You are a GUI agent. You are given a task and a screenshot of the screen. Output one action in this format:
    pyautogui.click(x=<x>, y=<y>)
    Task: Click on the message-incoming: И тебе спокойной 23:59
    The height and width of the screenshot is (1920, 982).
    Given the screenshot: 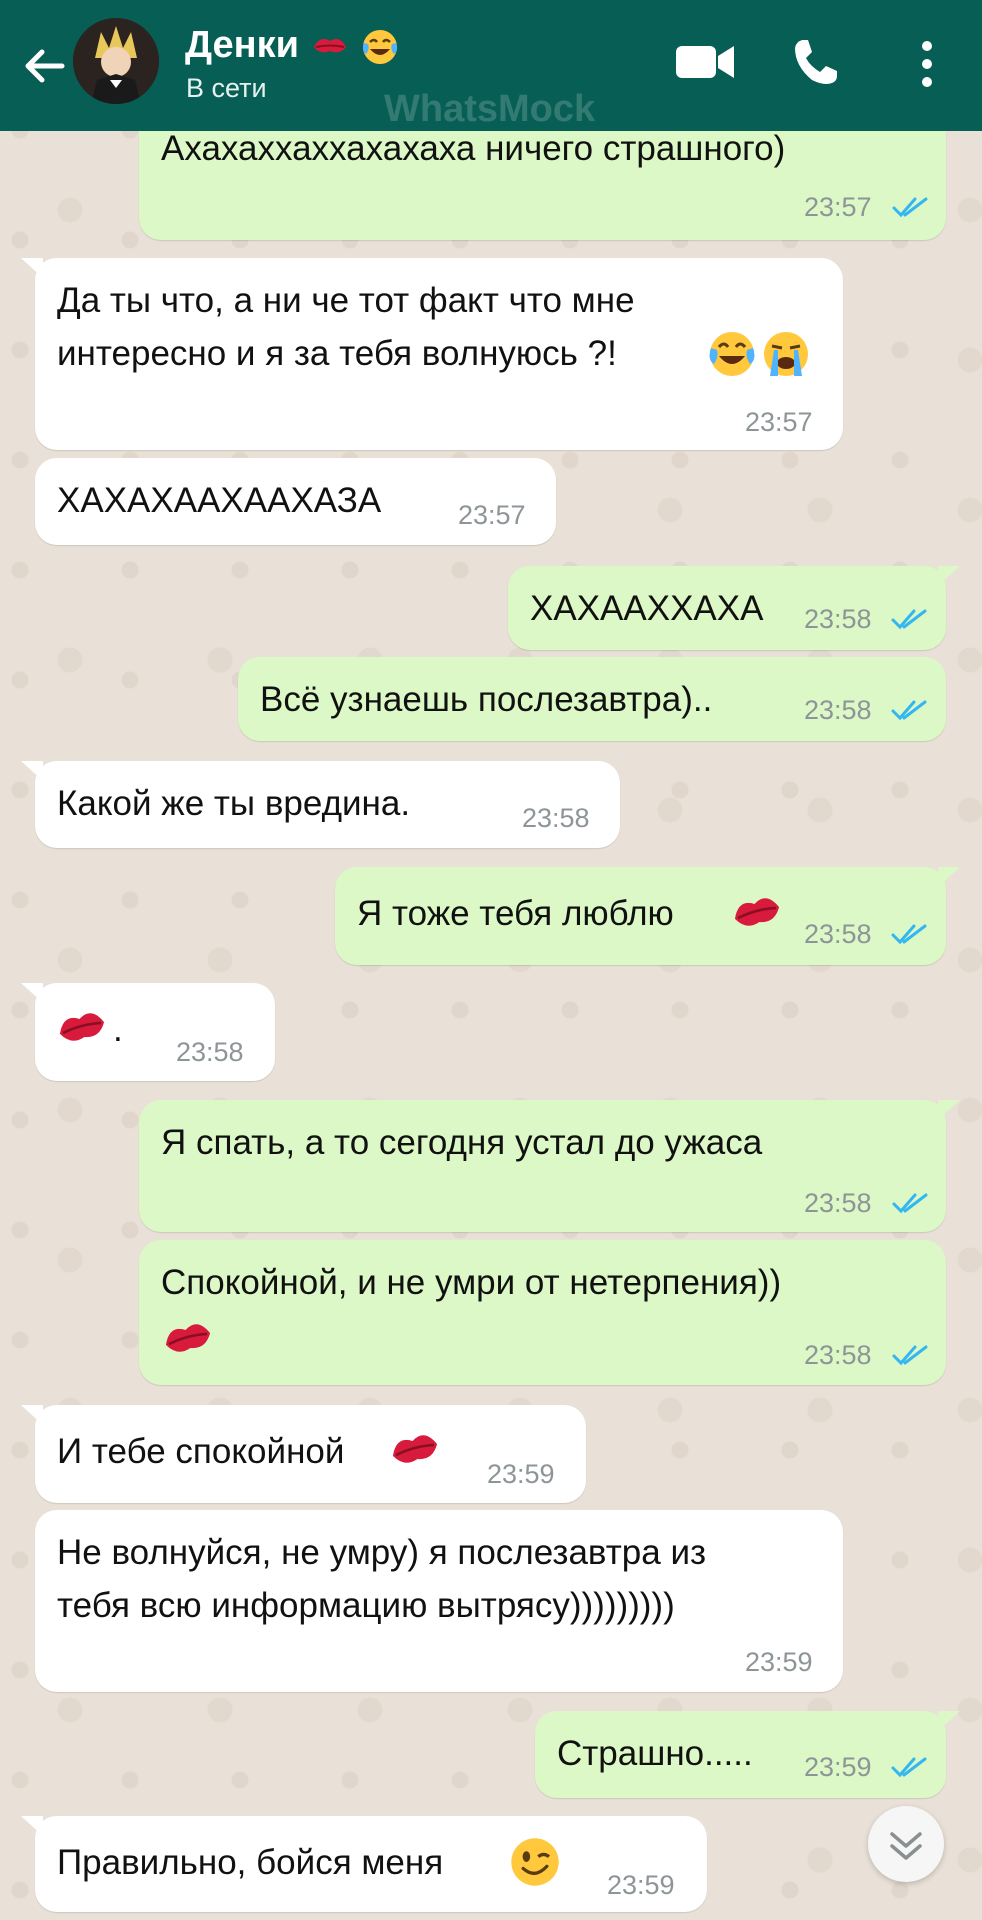 What is the action you would take?
    pyautogui.click(x=303, y=1454)
    